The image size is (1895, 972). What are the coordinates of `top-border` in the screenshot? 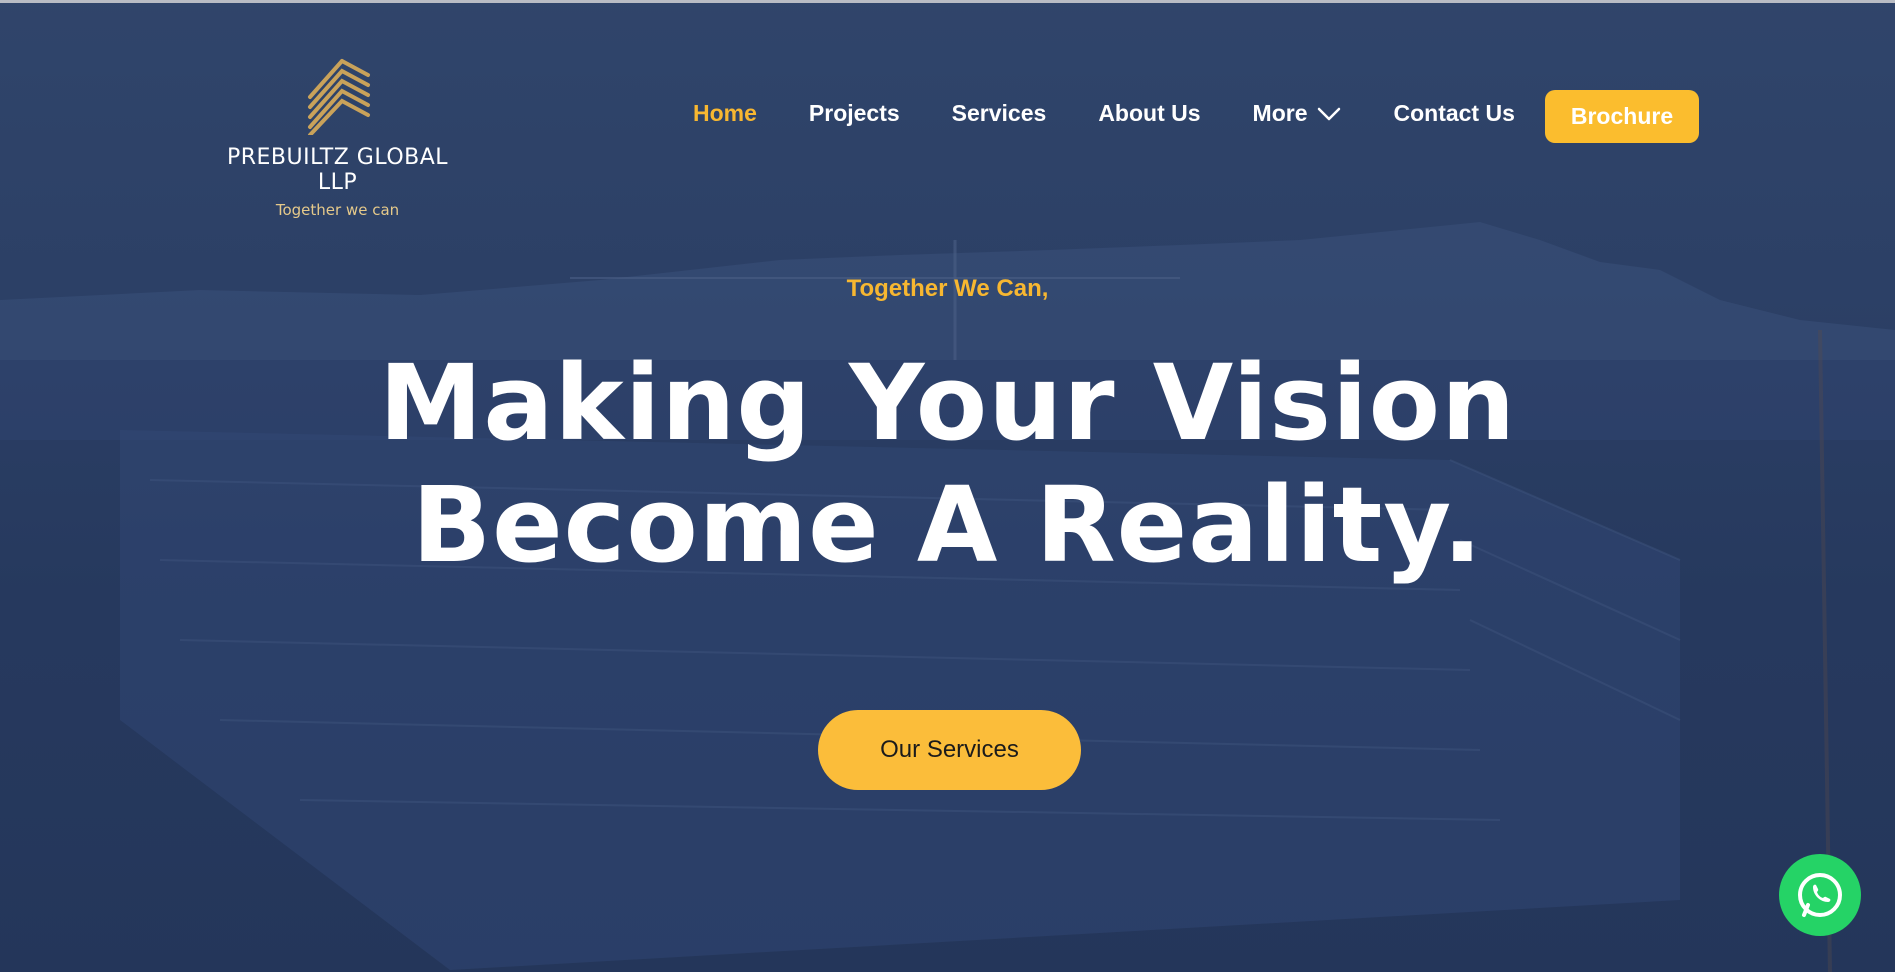 It's located at (947, 1).